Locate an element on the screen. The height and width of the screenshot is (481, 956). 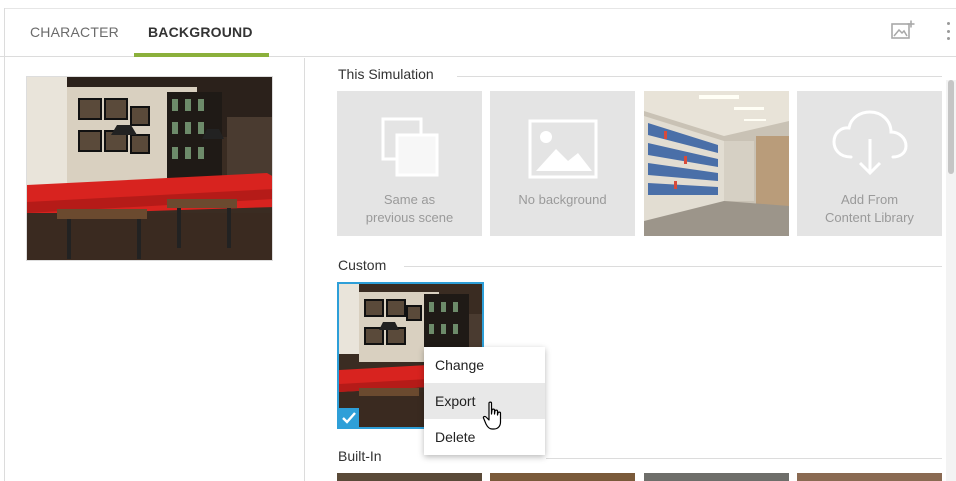
scrollbar-thumb is located at coordinates (951, 127).